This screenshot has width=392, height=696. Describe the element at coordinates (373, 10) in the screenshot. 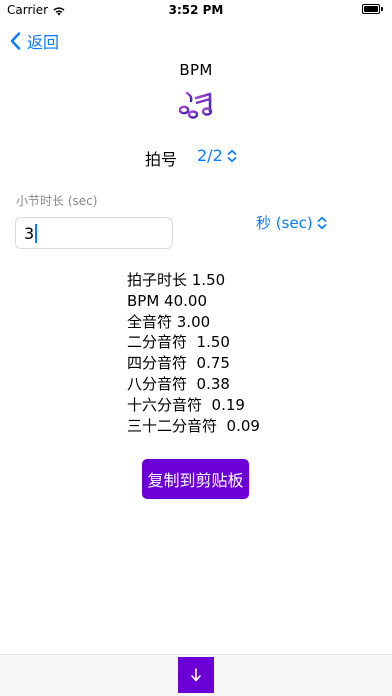

I see `battery-icon` at that location.